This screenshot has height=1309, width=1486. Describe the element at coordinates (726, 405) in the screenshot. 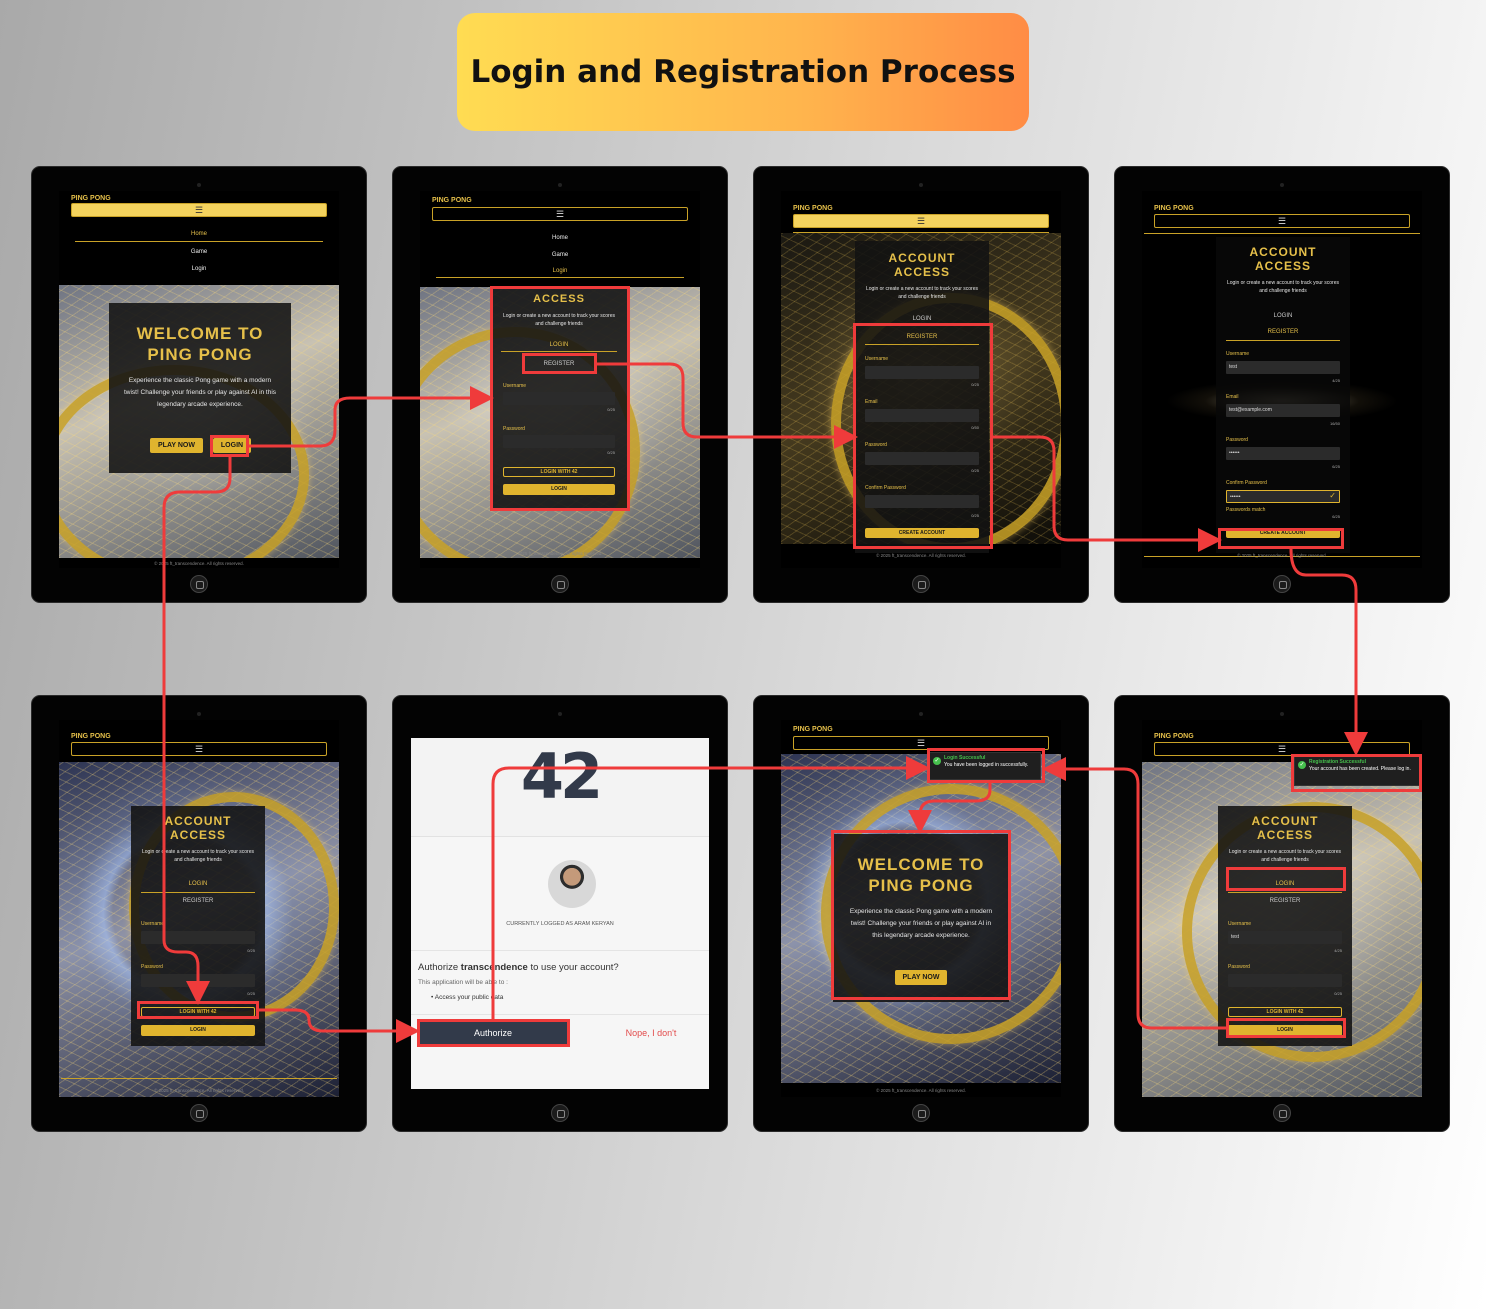

I see `arrow-register-to-form` at that location.